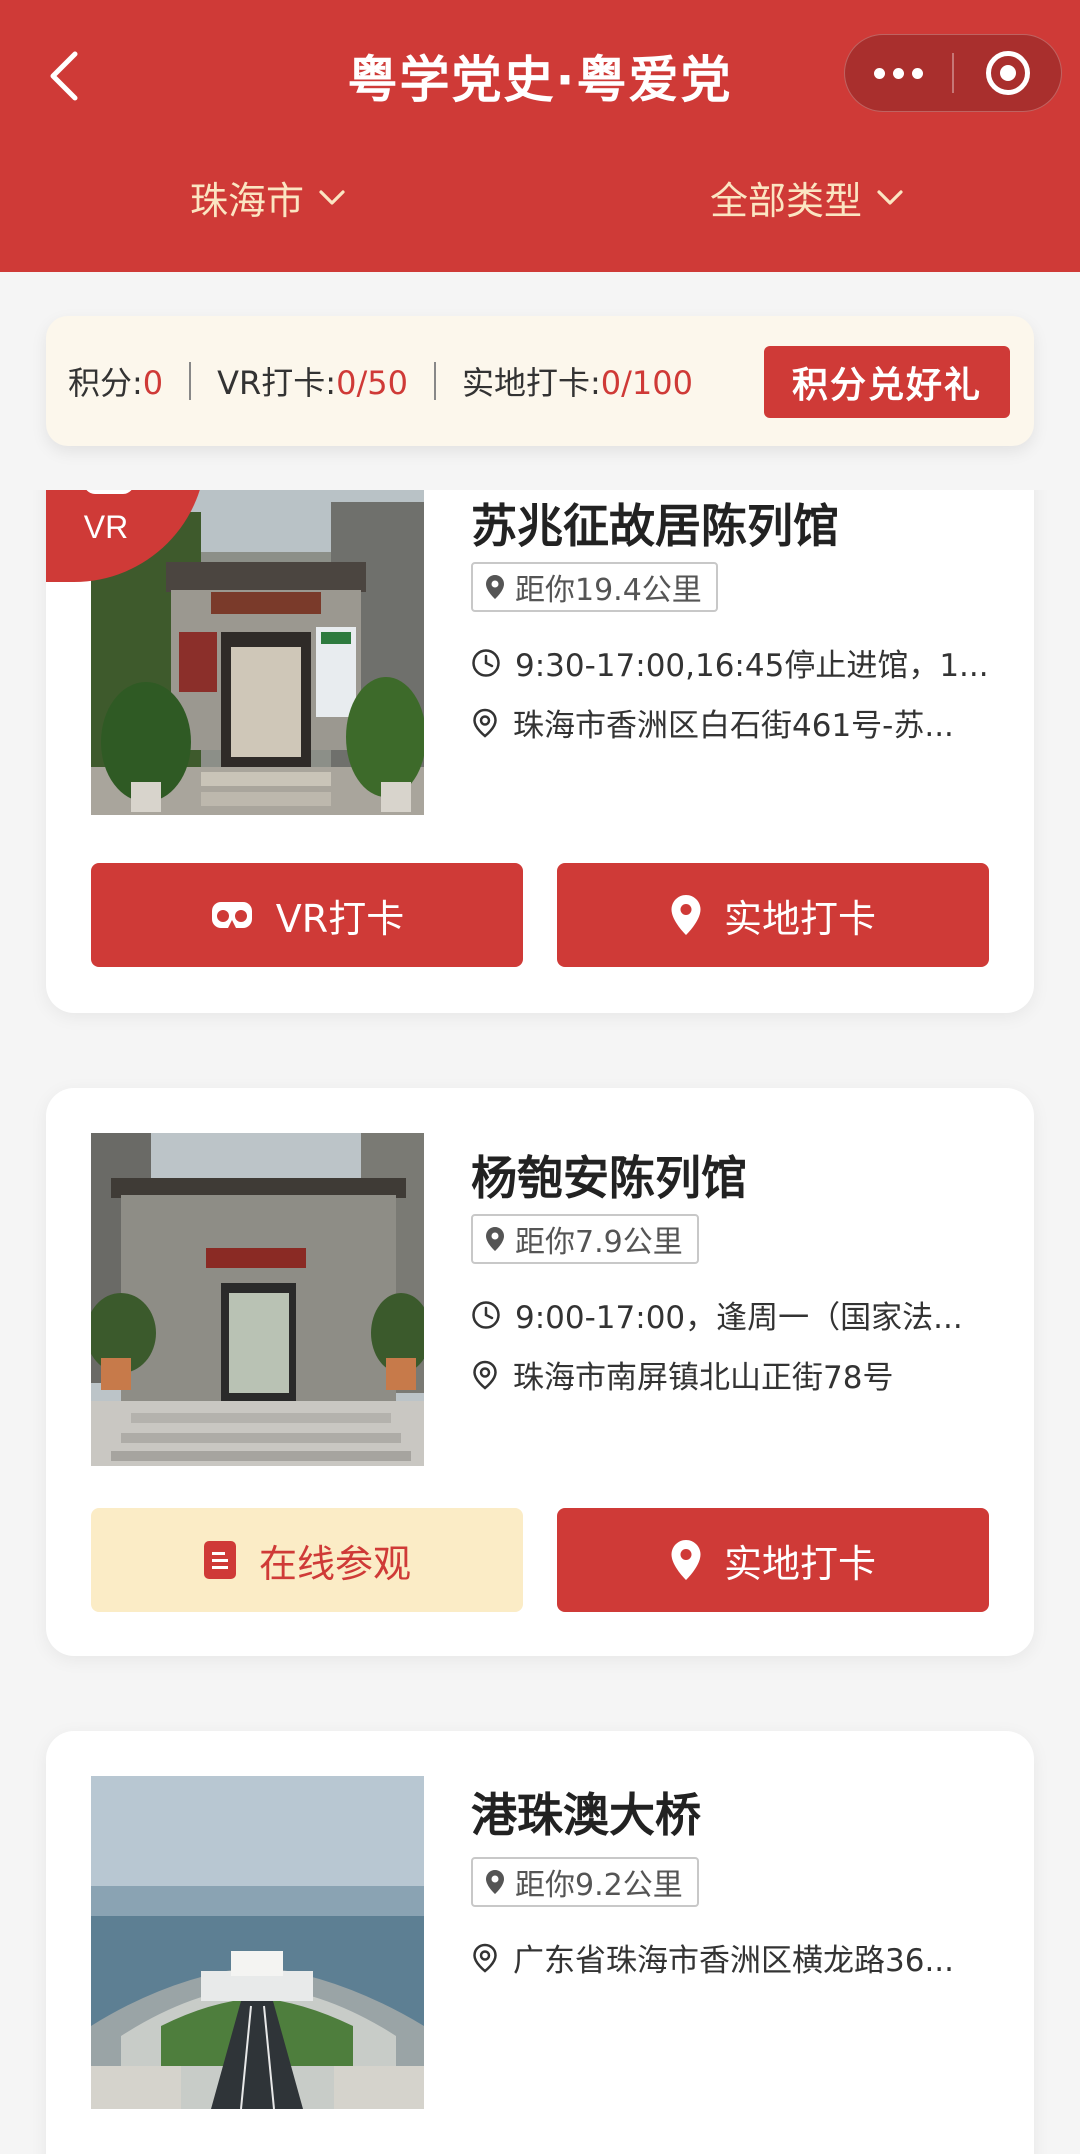 The height and width of the screenshot is (2154, 1080). Describe the element at coordinates (786, 201) in the screenshot. I see `type-filter-label: 全部类型` at that location.